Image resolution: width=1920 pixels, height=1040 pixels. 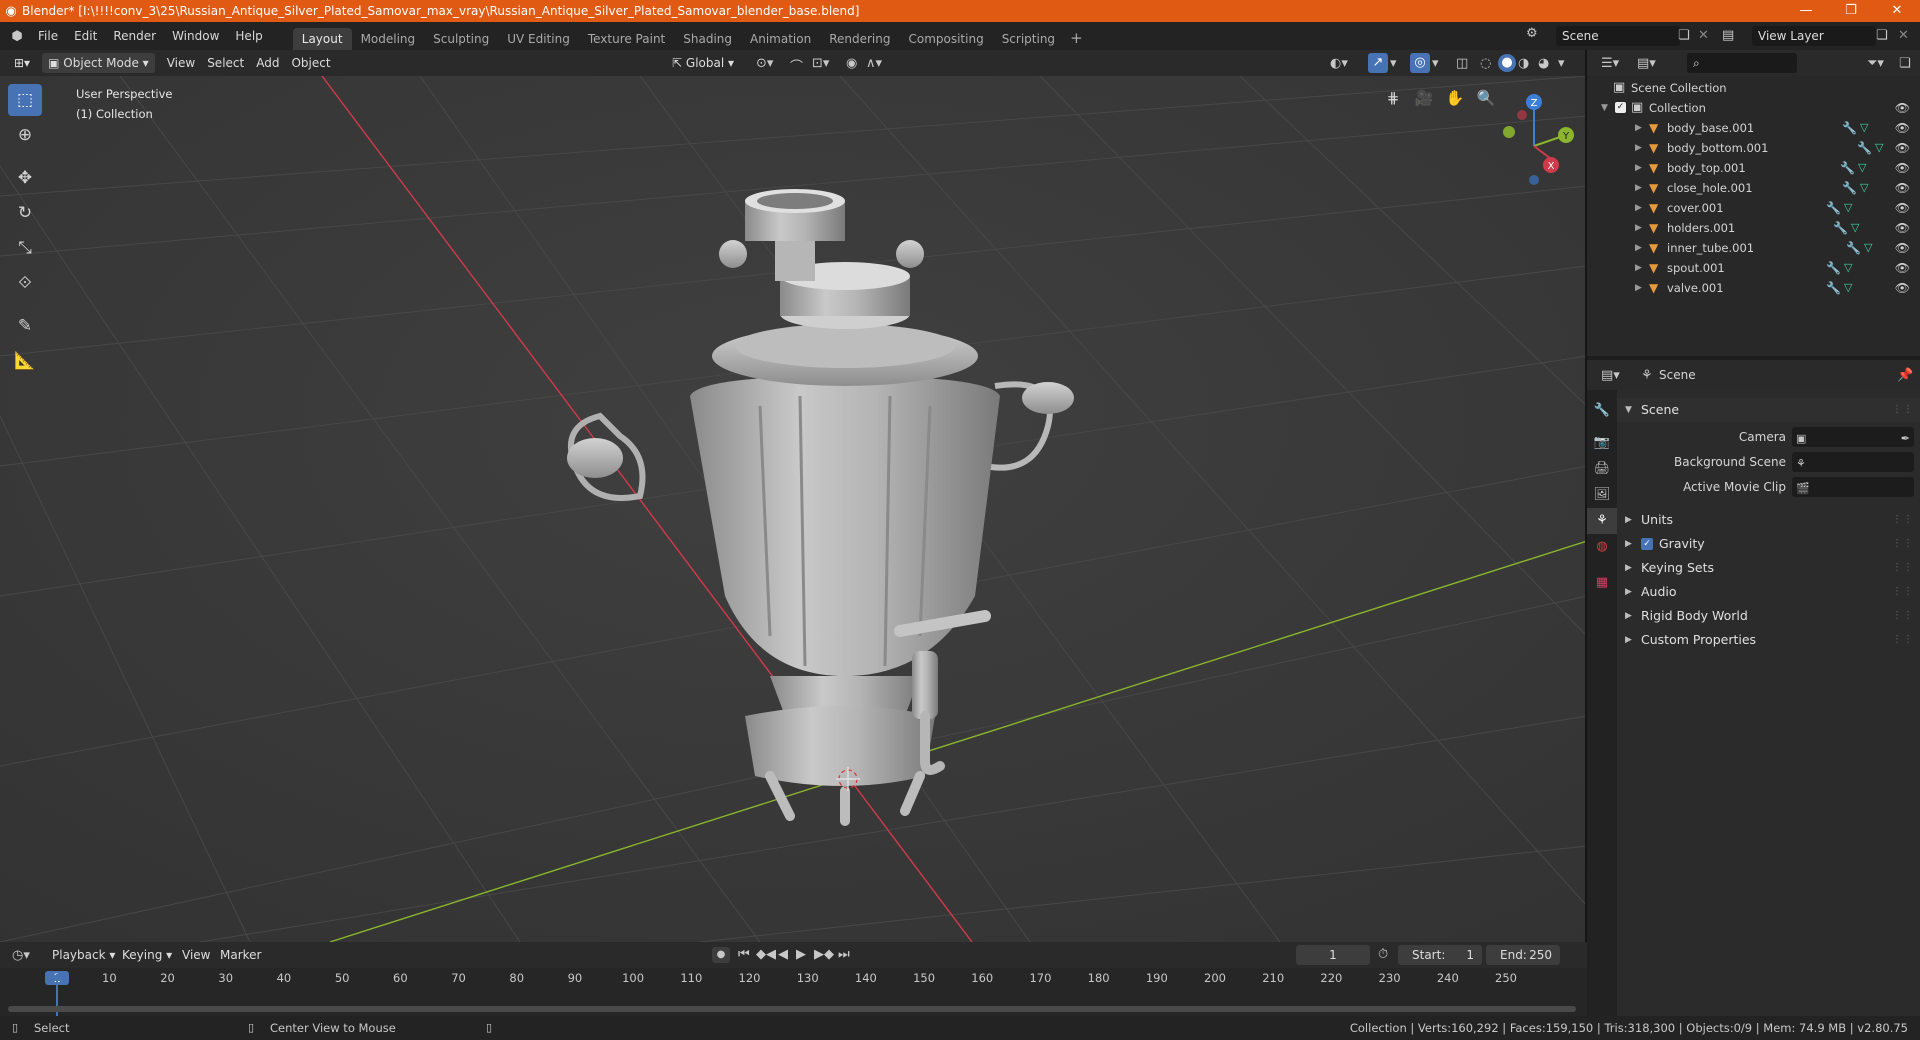 I want to click on menu-keying: Keying ▾, so click(x=147, y=955).